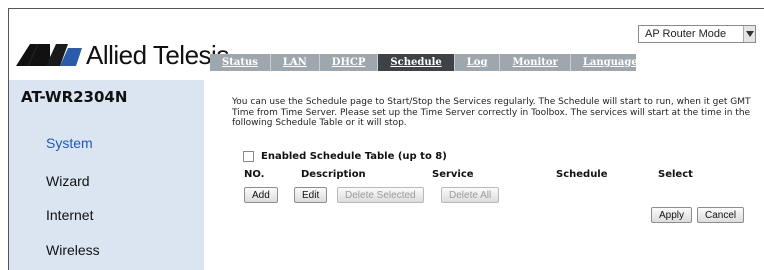 The width and height of the screenshot is (764, 270). Describe the element at coordinates (68, 181) in the screenshot. I see `sidebar-item-wizard: Wizard` at that location.